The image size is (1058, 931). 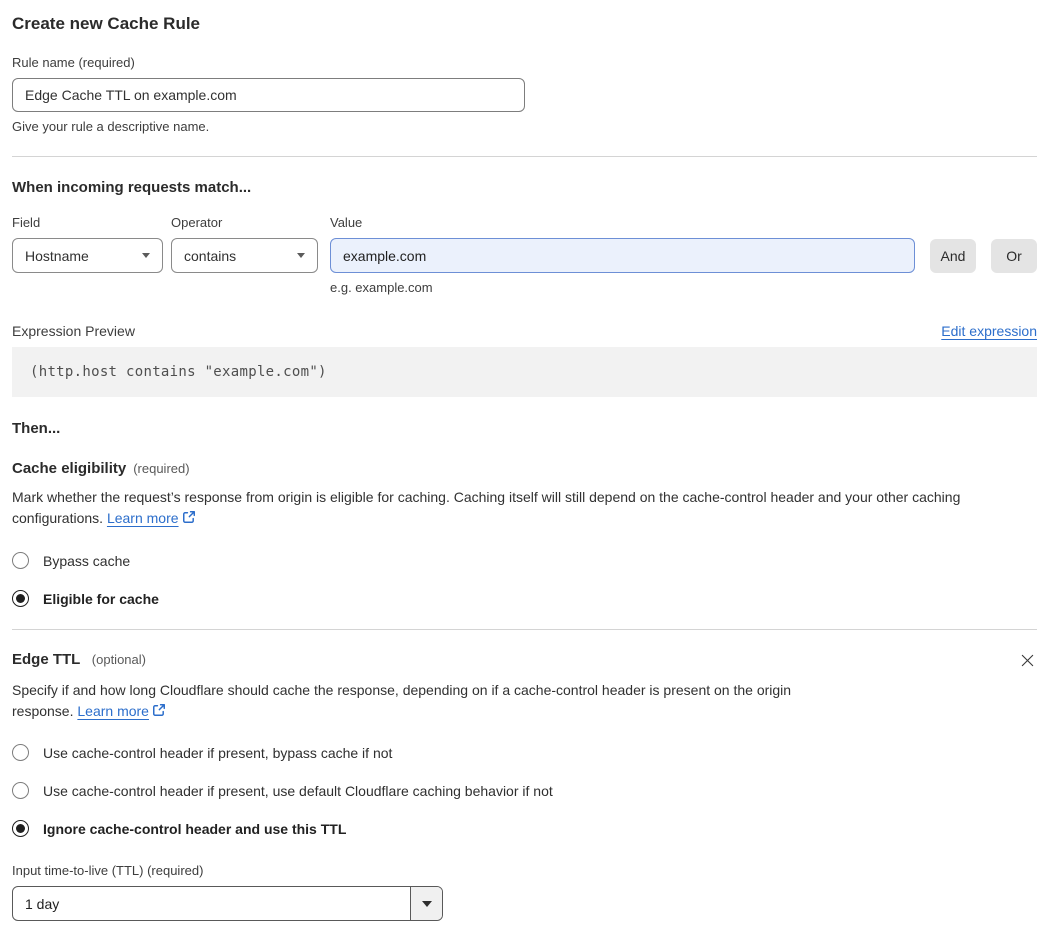 What do you see at coordinates (57, 255) in the screenshot?
I see `field-select-value: Hostname` at bounding box center [57, 255].